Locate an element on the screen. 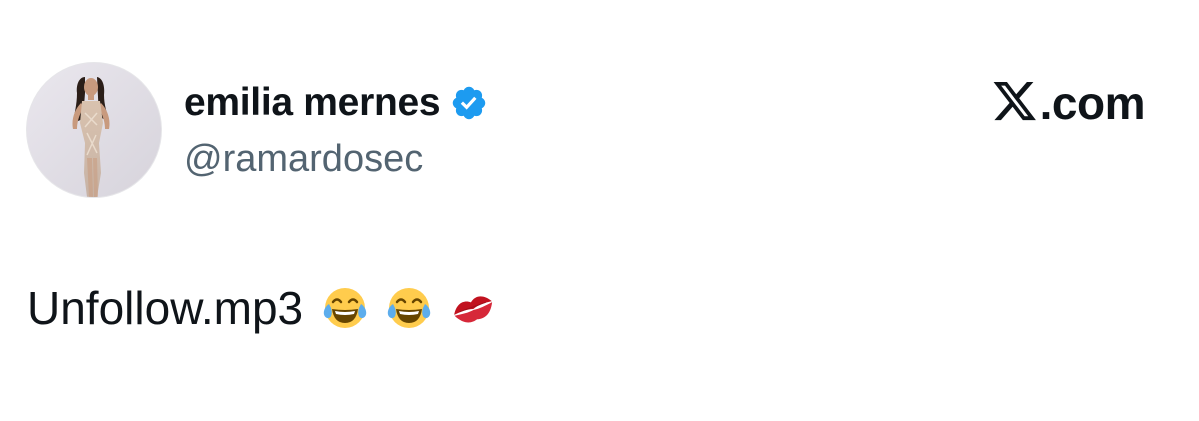 The image size is (1199, 421). user-handle: @ramardosec is located at coordinates (303, 159).